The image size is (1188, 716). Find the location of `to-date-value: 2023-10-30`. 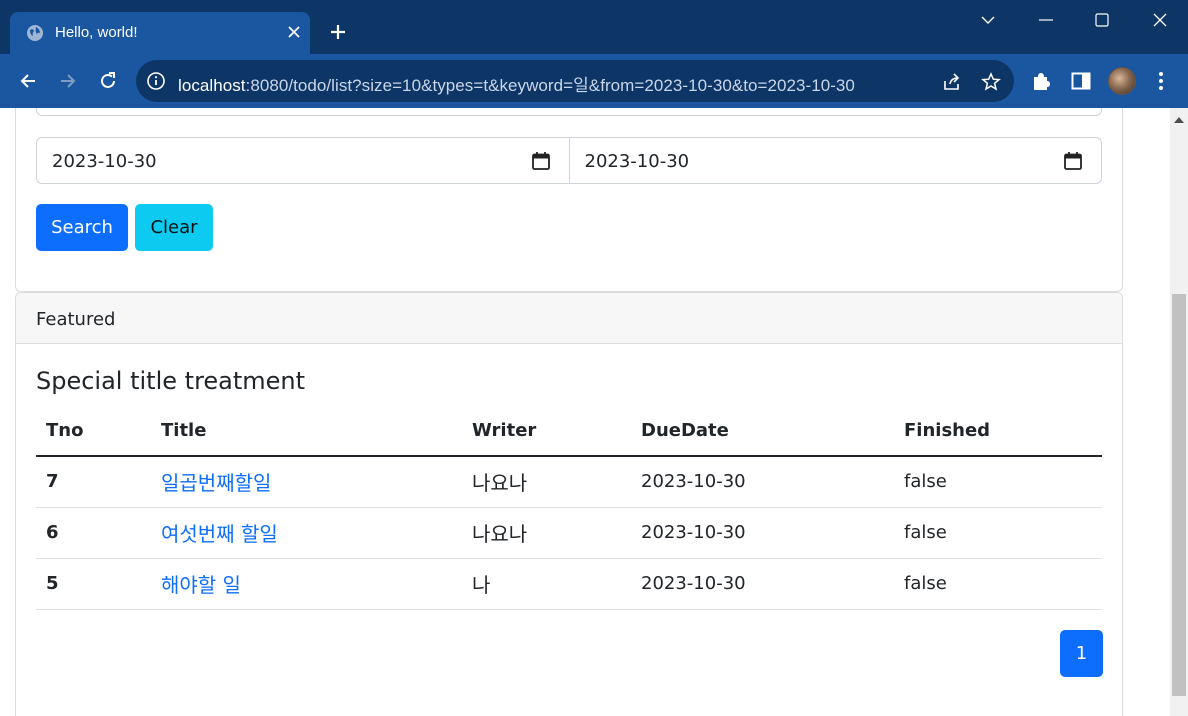

to-date-value: 2023-10-30 is located at coordinates (637, 161).